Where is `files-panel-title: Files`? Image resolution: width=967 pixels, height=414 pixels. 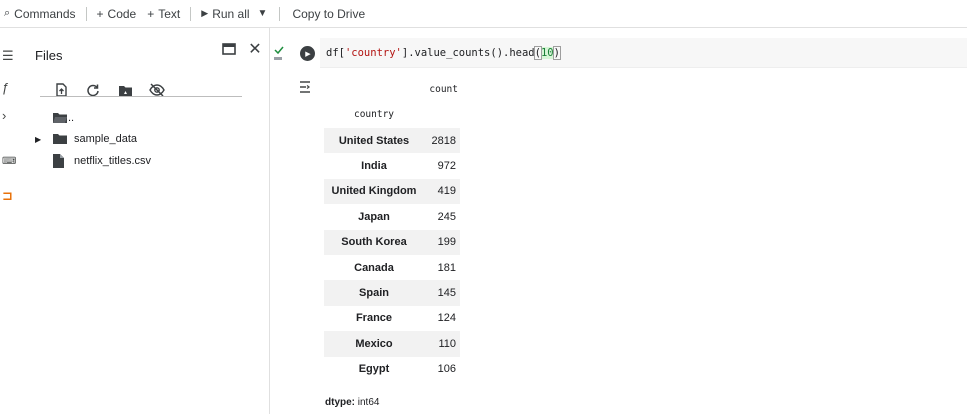
files-panel-title: Files is located at coordinates (49, 55).